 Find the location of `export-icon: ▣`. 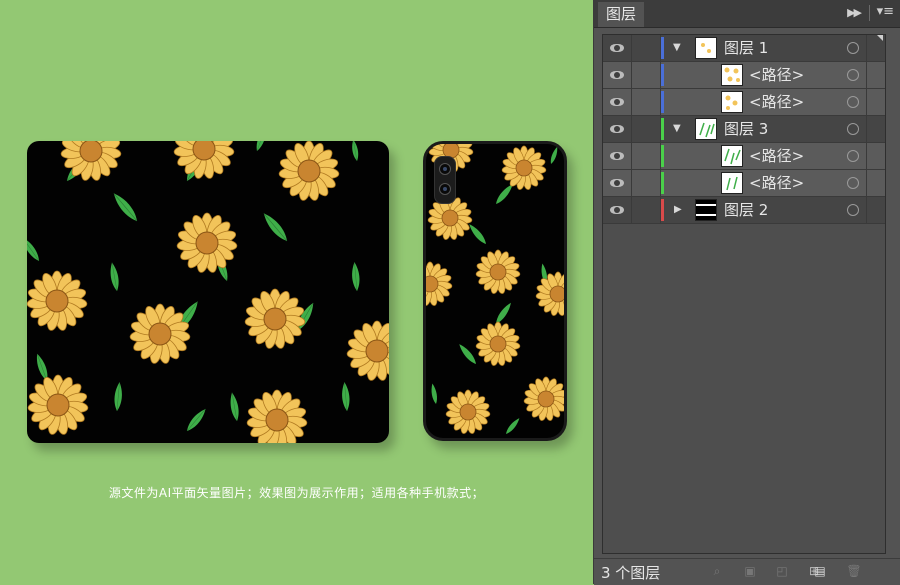

export-icon: ▣ is located at coordinates (750, 571).